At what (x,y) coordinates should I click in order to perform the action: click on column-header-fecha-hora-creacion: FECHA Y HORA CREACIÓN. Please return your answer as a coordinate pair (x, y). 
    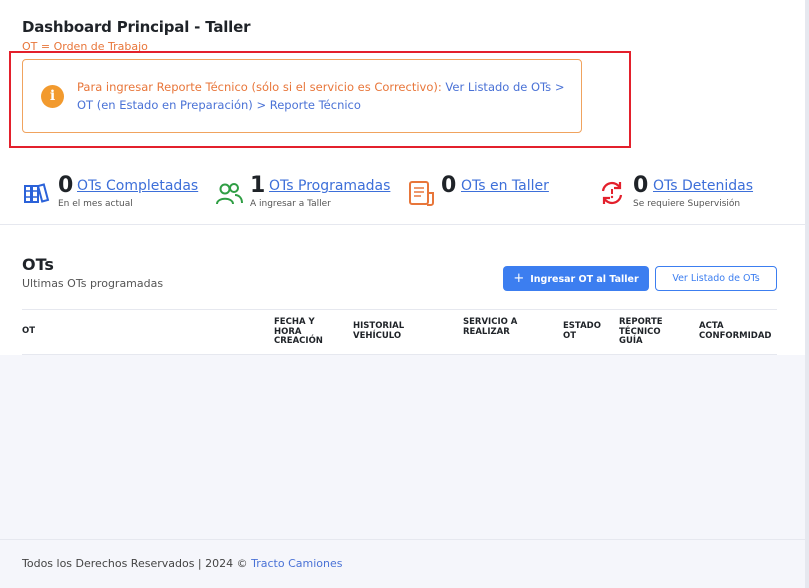
    Looking at the image, I should click on (298, 331).